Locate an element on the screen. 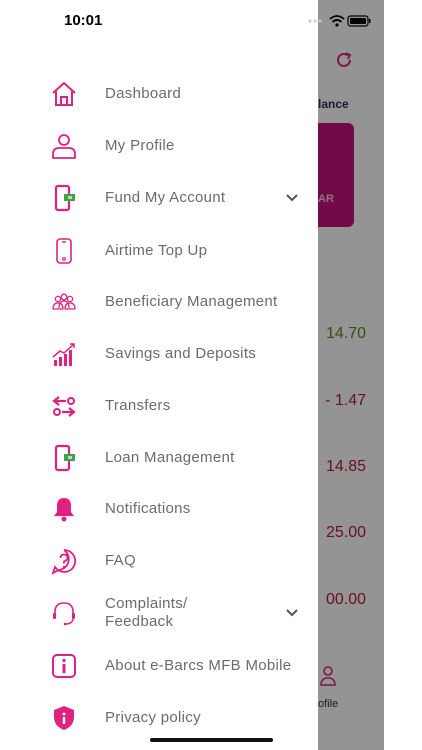 Image resolution: width=422 pixels, height=750 pixels. menu-item: Loan Management is located at coordinates (159, 458).